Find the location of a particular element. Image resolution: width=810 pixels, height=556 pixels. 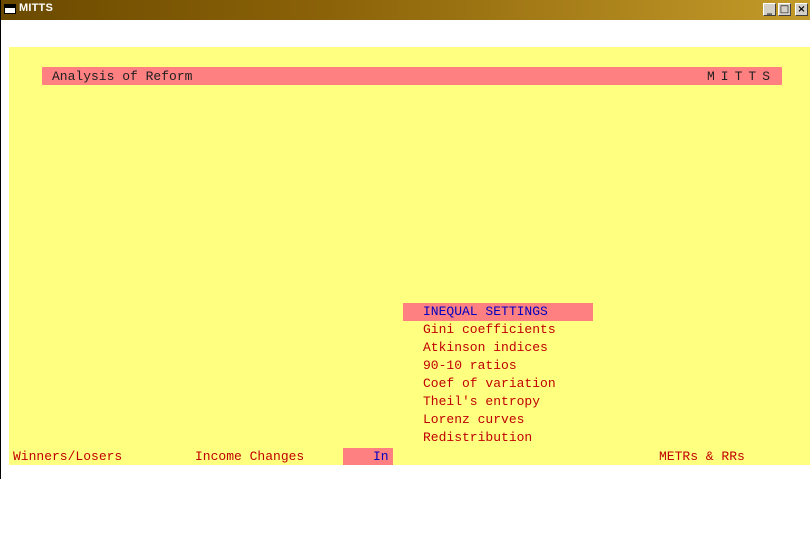

menu-item-redistribution: Redistribution is located at coordinates (498, 438).